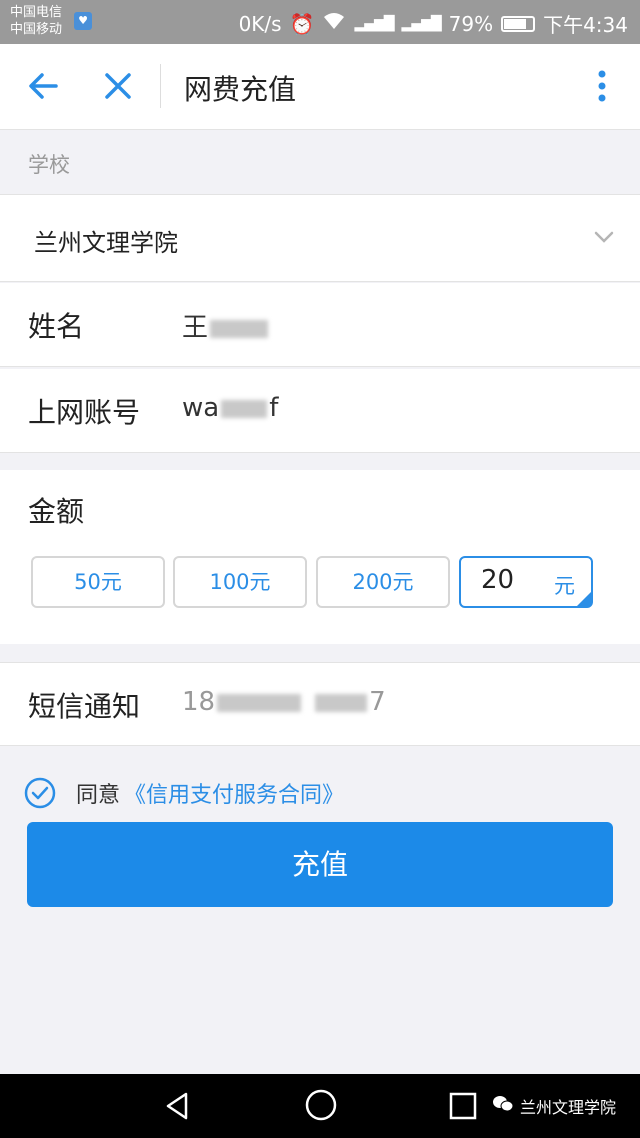  What do you see at coordinates (421, 23) in the screenshot?
I see `signal-icon-2: ▂▄▆█` at bounding box center [421, 23].